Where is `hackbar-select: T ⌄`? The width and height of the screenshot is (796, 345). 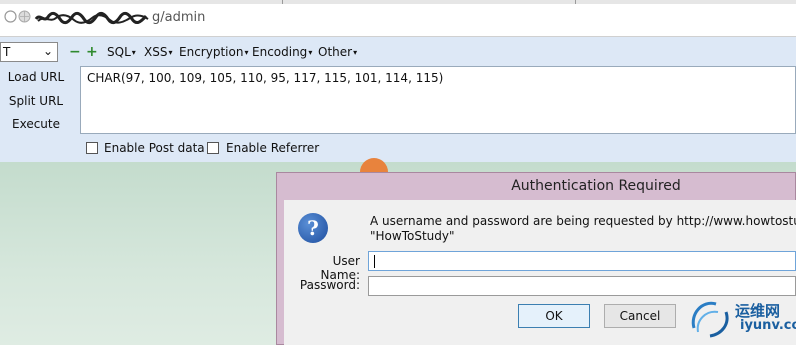
hackbar-select: T ⌄ is located at coordinates (29, 52).